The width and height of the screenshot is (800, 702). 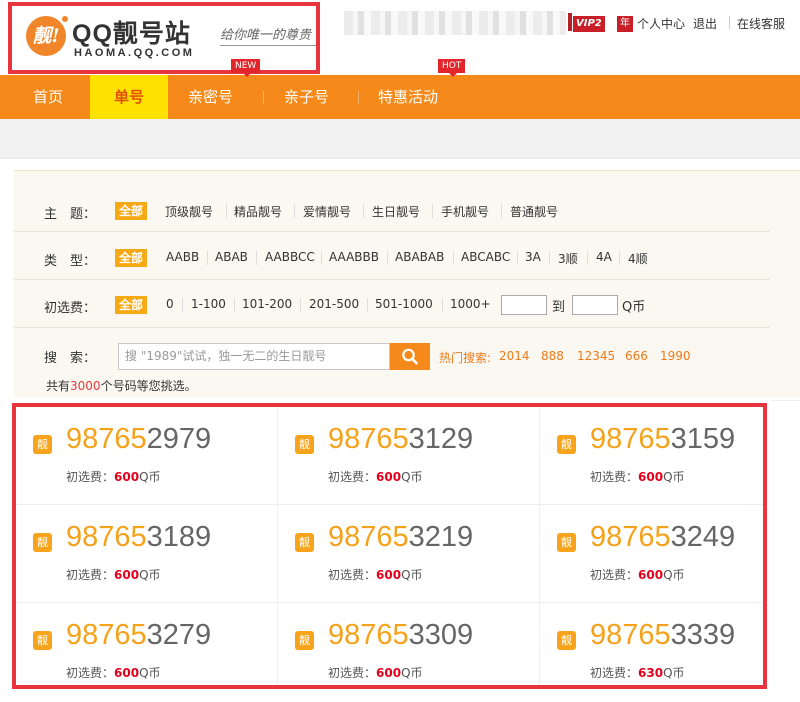 What do you see at coordinates (662, 635) in the screenshot?
I see `qq-number: 987653339` at bounding box center [662, 635].